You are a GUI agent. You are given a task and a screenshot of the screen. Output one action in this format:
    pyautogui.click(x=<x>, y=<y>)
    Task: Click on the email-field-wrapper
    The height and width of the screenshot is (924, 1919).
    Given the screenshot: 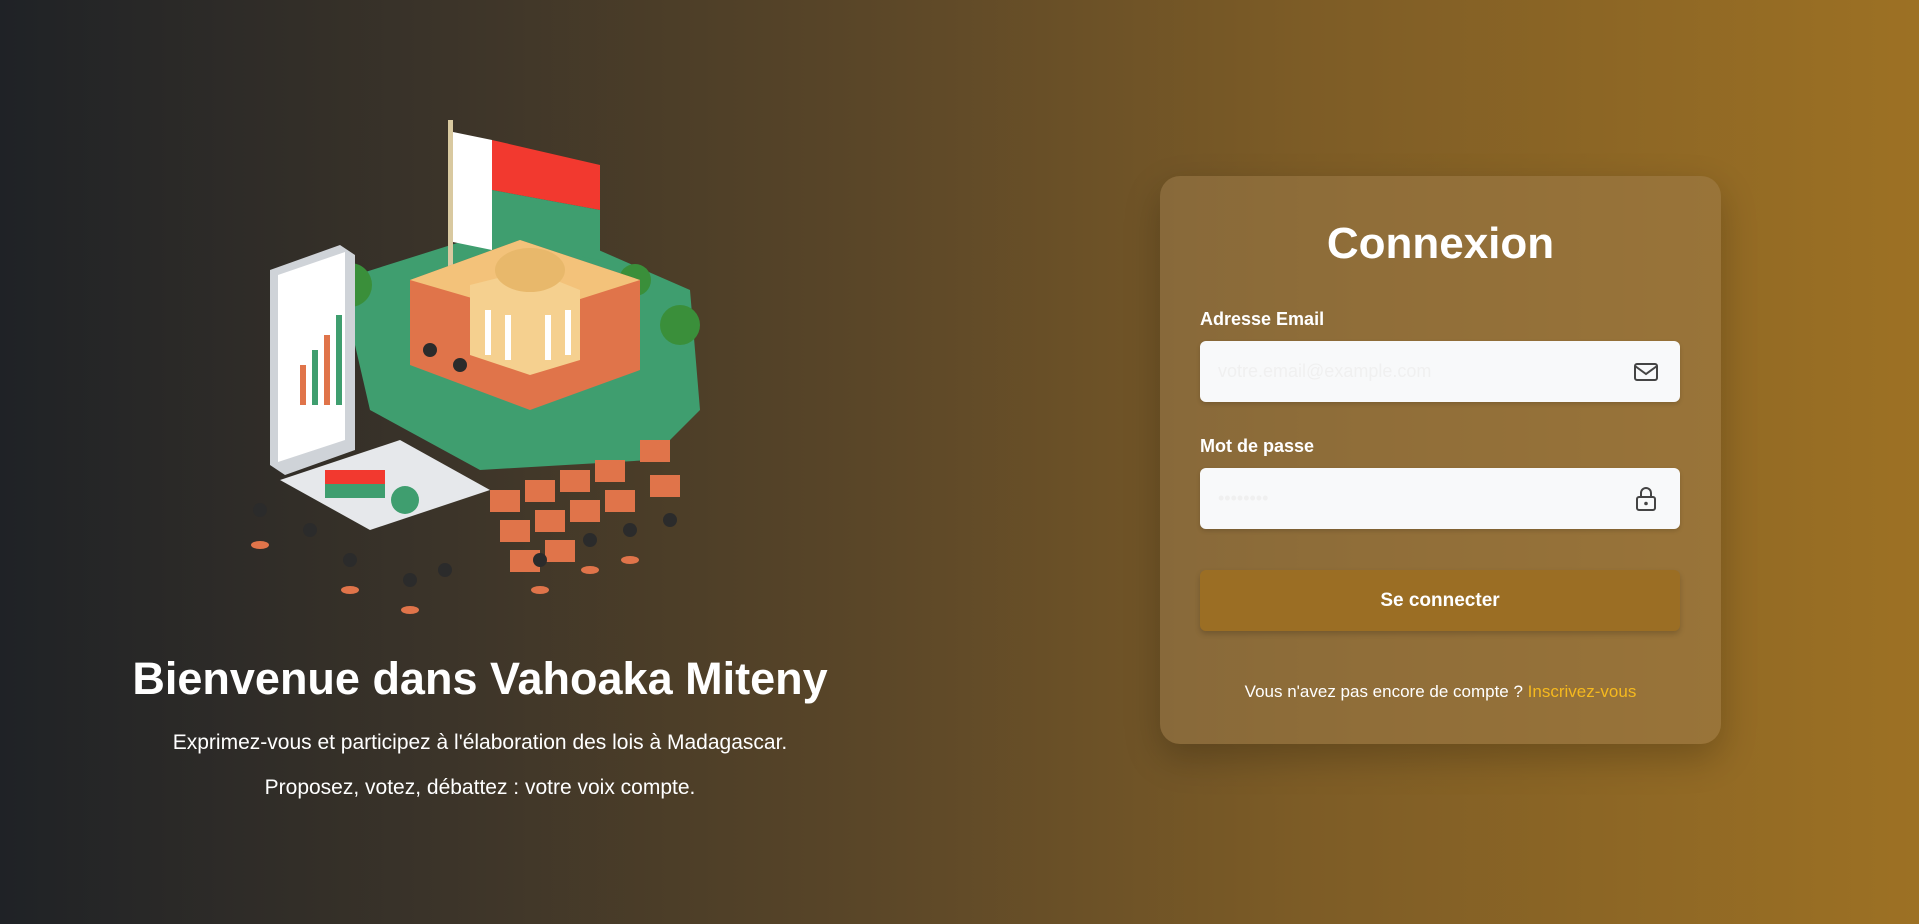 What is the action you would take?
    pyautogui.click(x=1440, y=371)
    